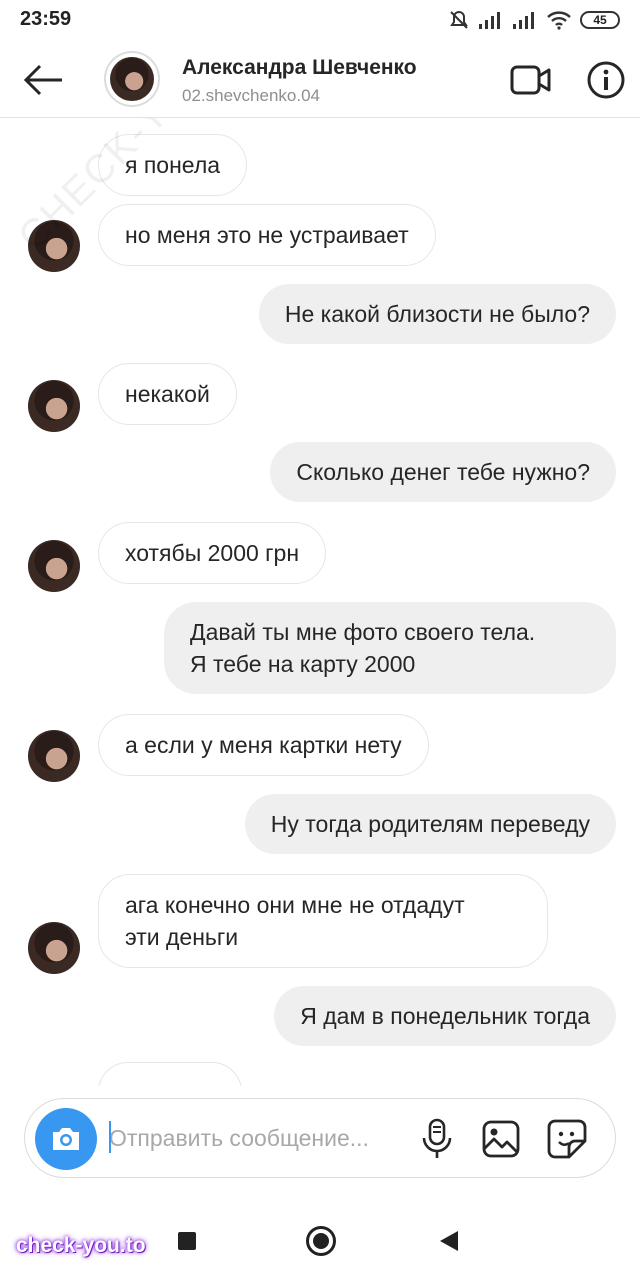 Image resolution: width=640 pixels, height=1280 pixels. I want to click on message-text: Не какой близости не было?, so click(437, 314).